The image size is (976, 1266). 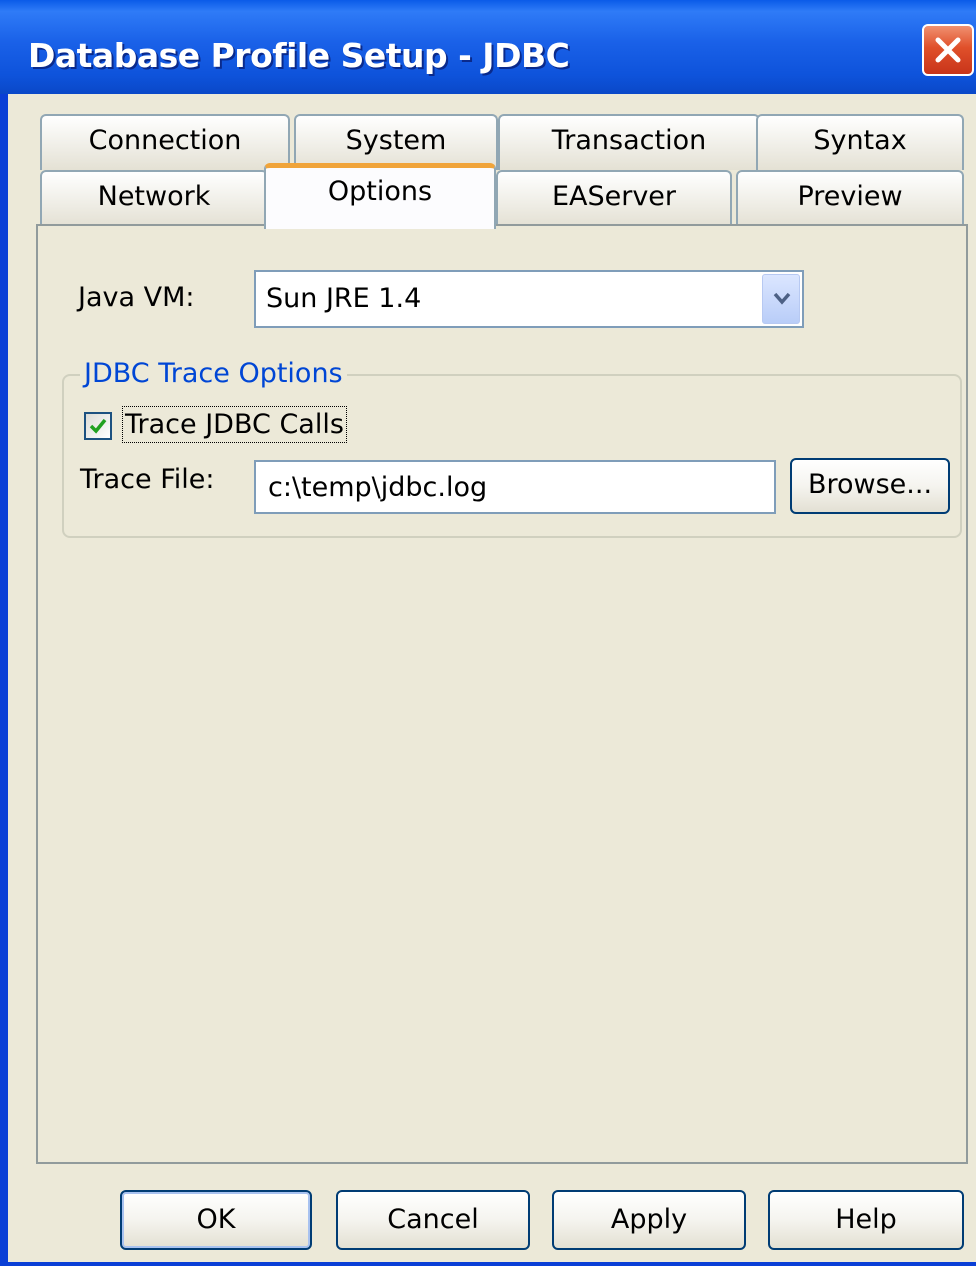 I want to click on tab-preview: Preview, so click(x=850, y=198).